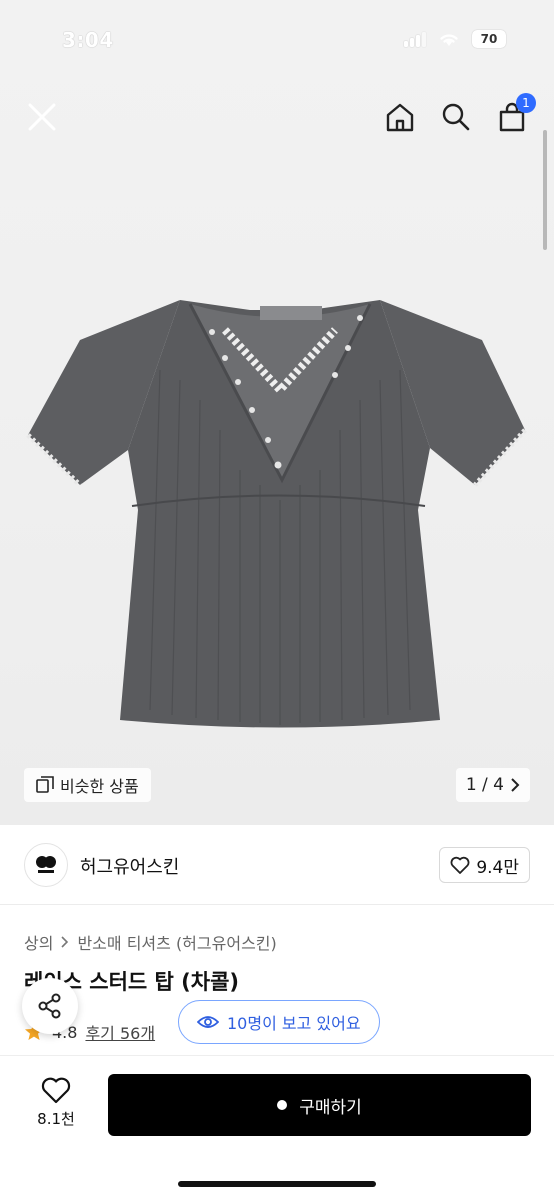  Describe the element at coordinates (277, 119) in the screenshot. I see `top-nav: 1` at that location.